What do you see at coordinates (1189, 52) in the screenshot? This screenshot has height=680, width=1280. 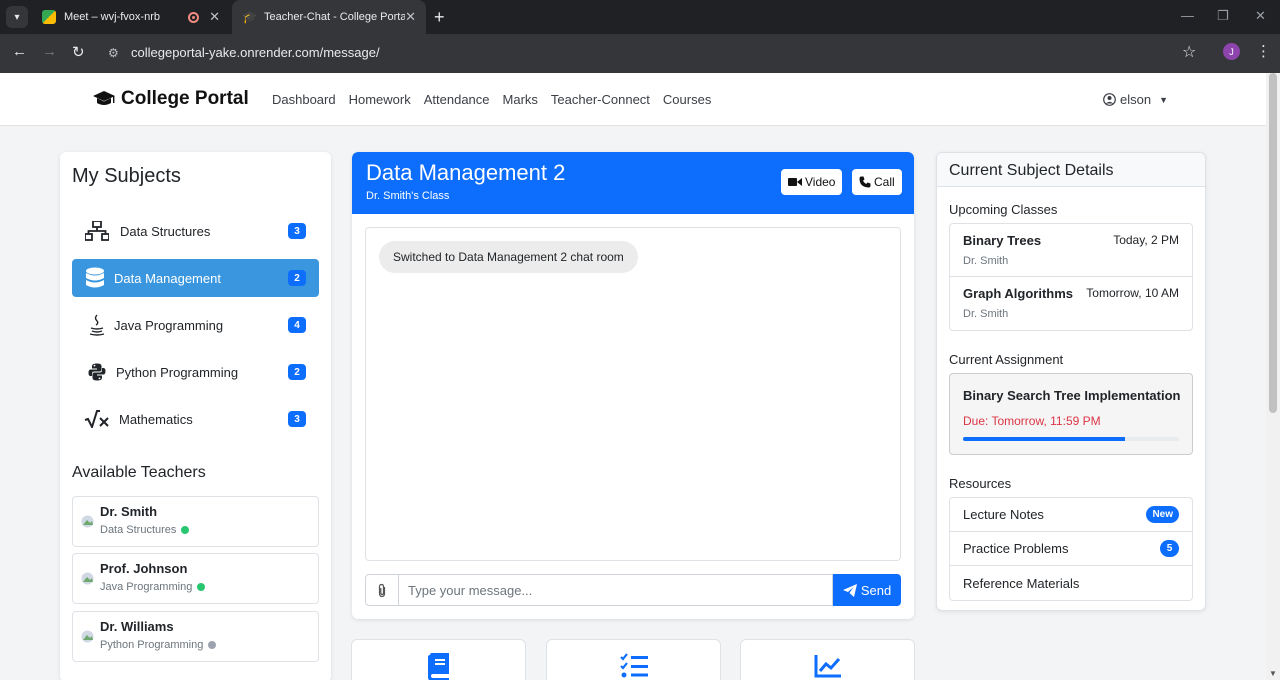 I see `bookmark-star-icon: ☆` at bounding box center [1189, 52].